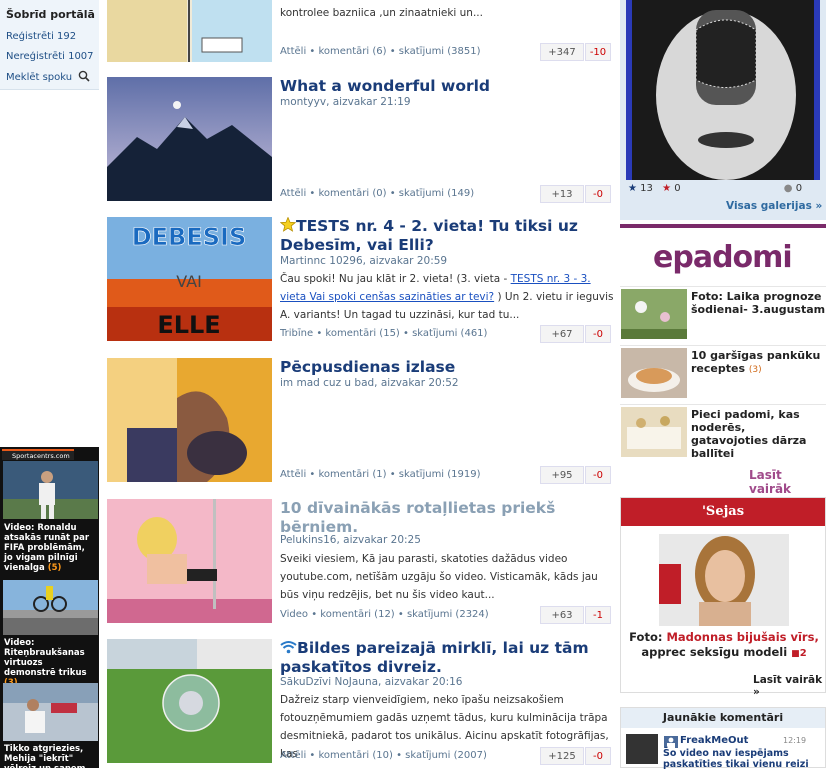 This screenshot has width=830, height=774. What do you see at coordinates (667, 188) in the screenshot?
I see `gallery-redstar-icon: ★` at bounding box center [667, 188].